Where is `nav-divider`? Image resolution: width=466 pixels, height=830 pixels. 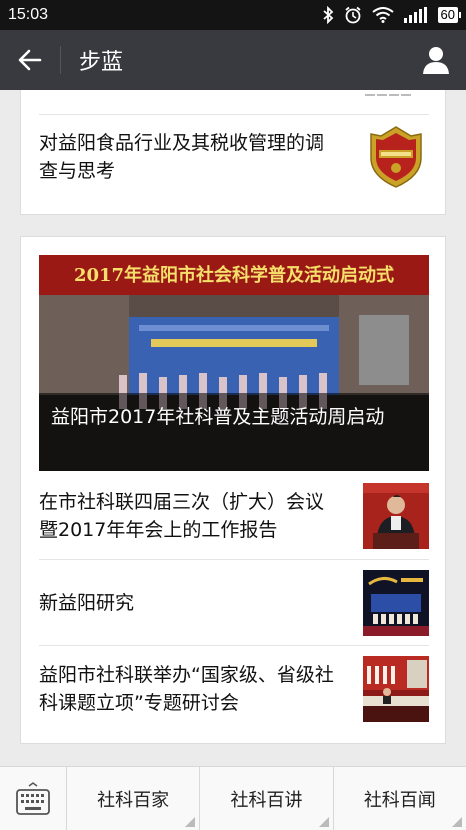
nav-divider is located at coordinates (60, 60).